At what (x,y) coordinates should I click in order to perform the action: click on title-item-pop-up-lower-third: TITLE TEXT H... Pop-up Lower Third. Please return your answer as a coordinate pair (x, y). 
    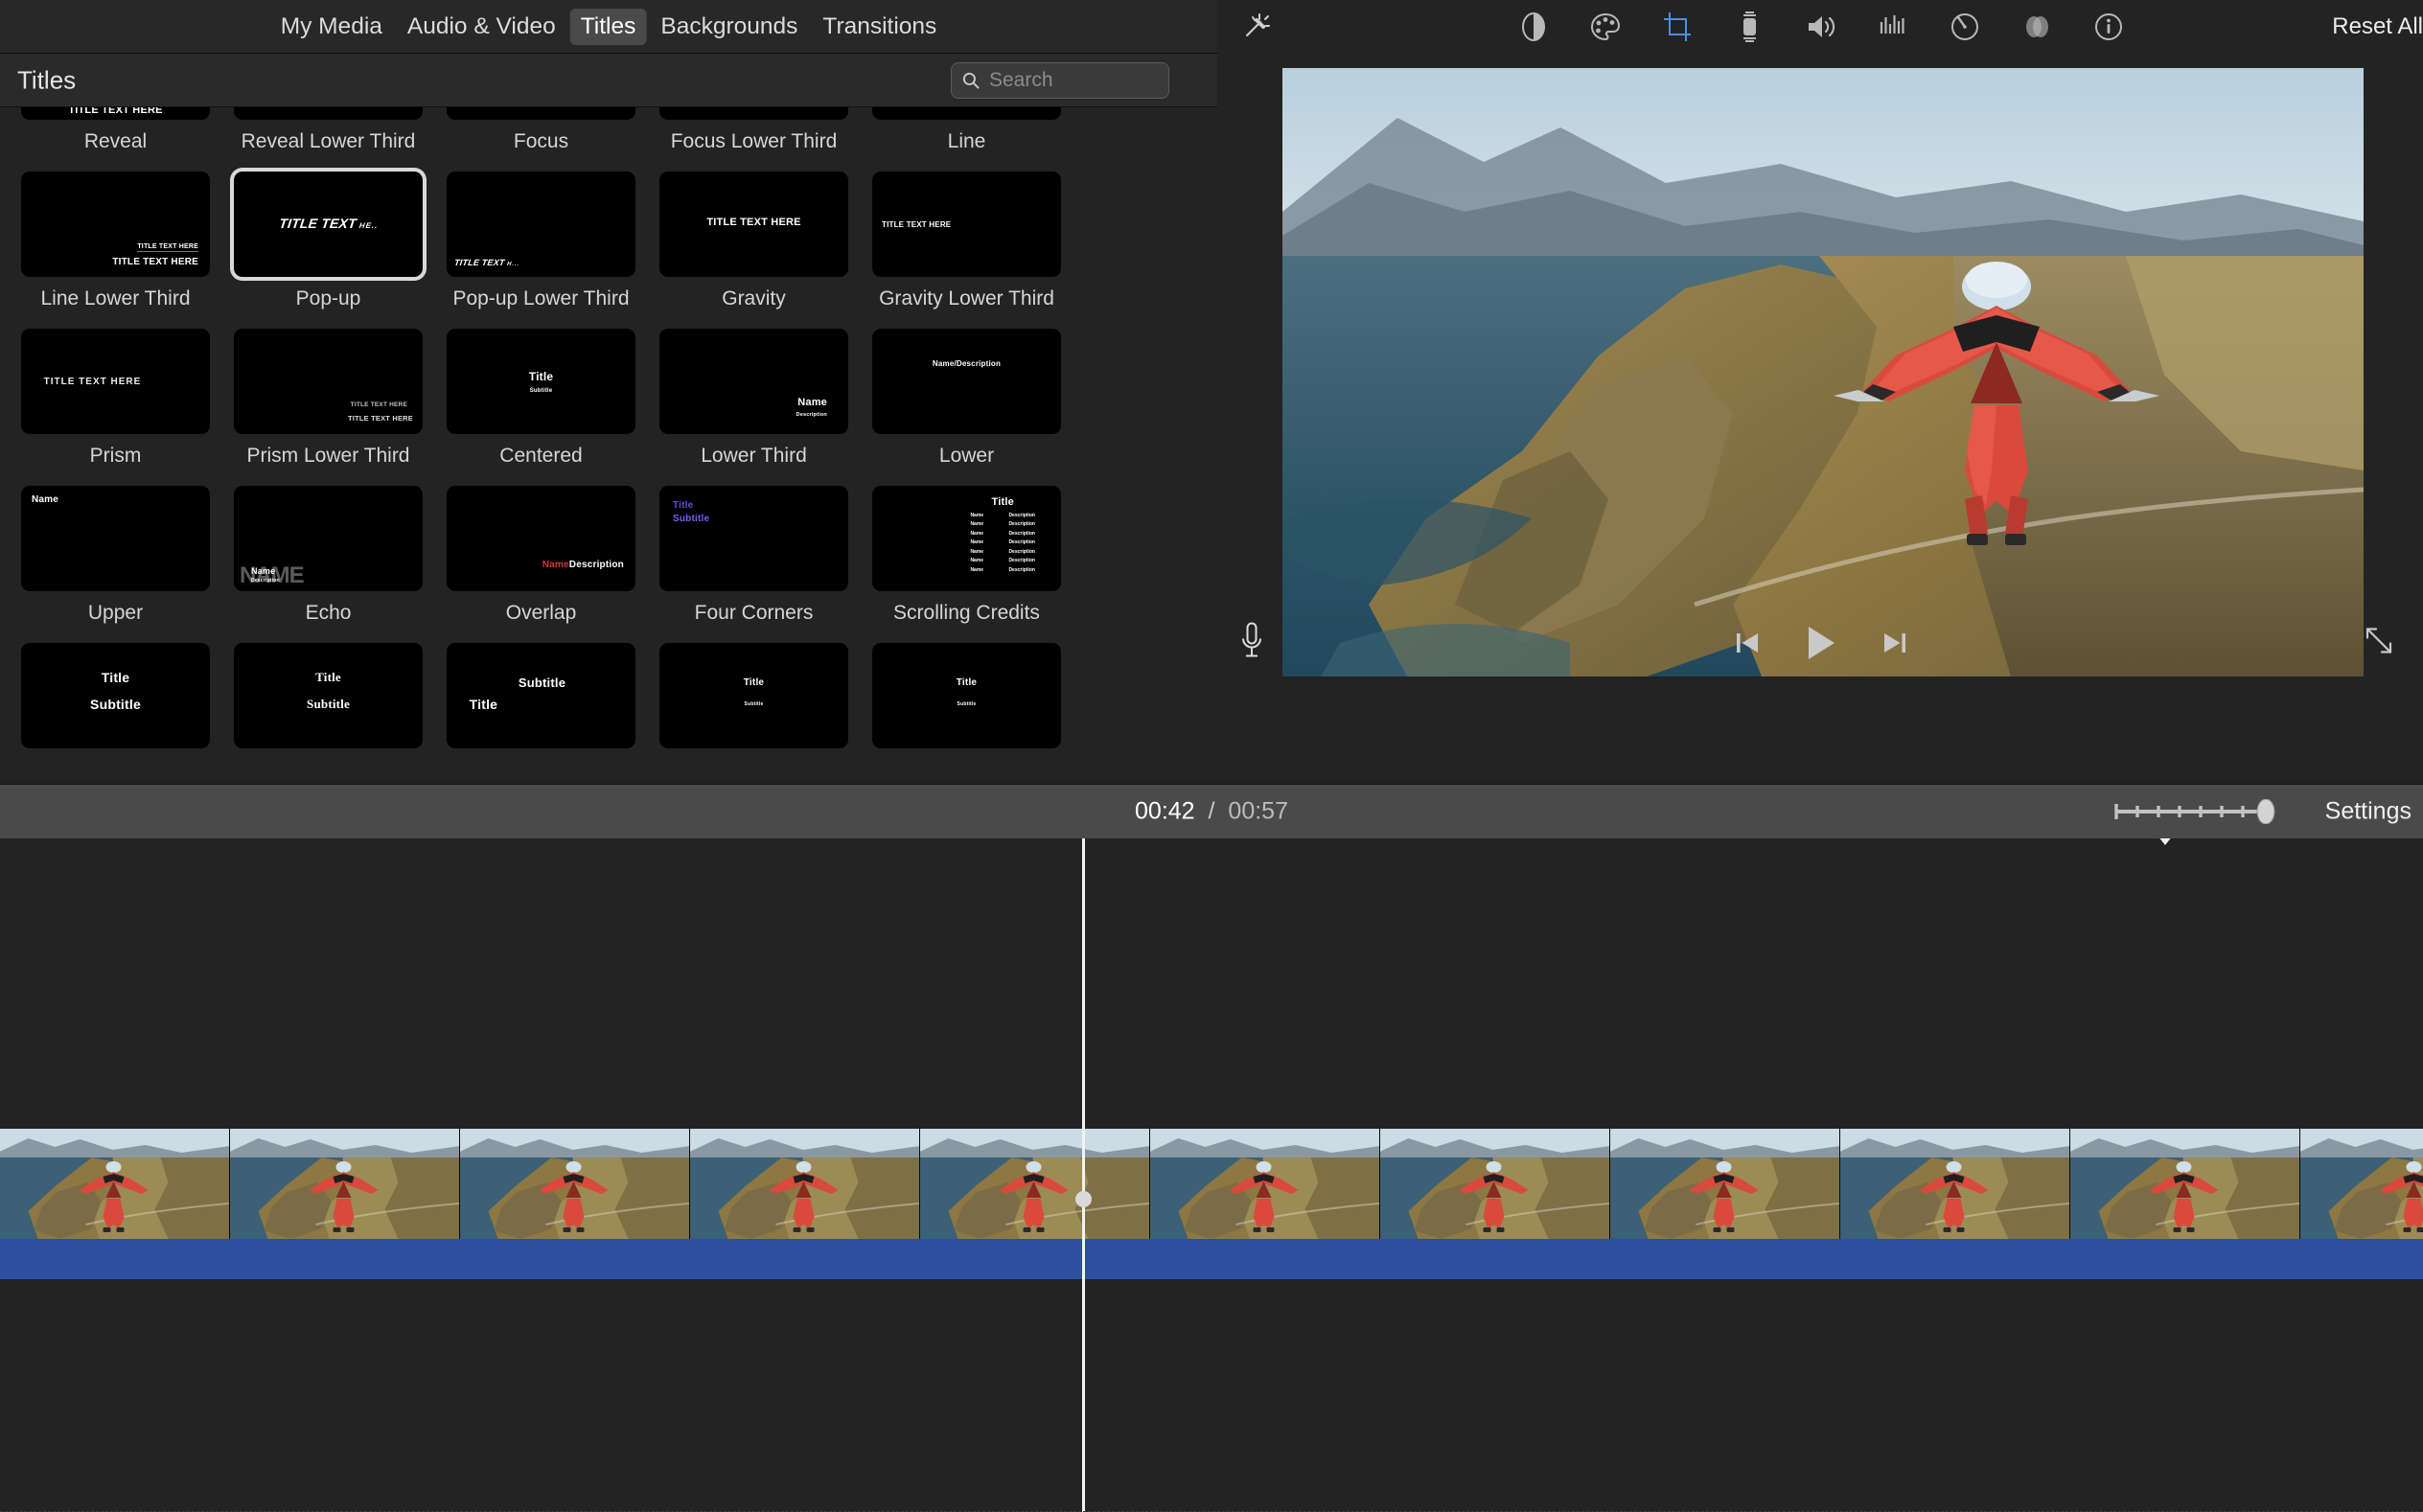
    Looking at the image, I should click on (541, 241).